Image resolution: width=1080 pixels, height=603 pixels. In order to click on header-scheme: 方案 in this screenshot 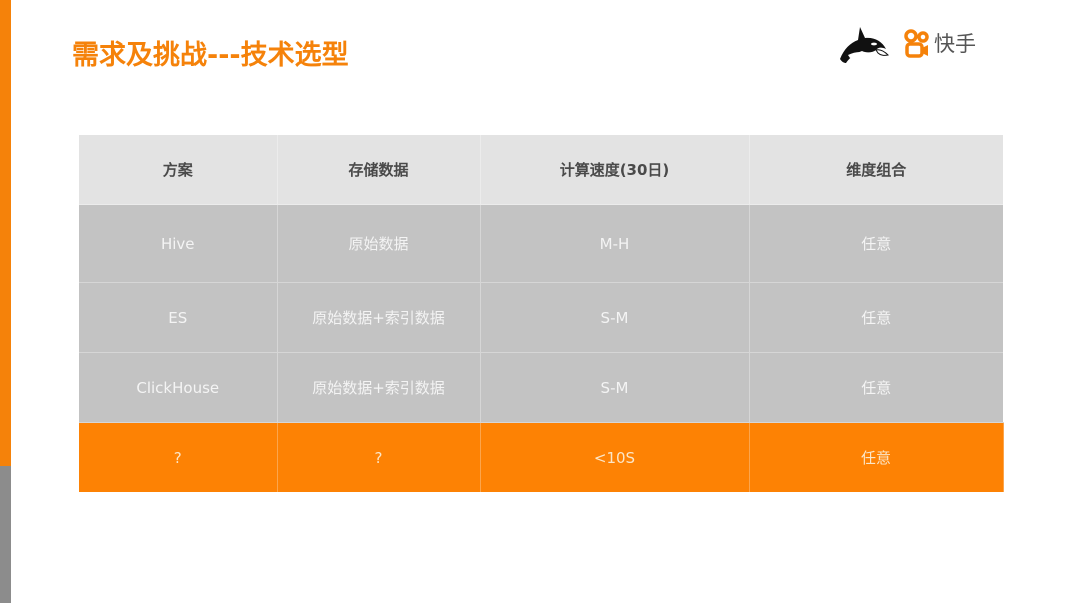, I will do `click(178, 170)`.